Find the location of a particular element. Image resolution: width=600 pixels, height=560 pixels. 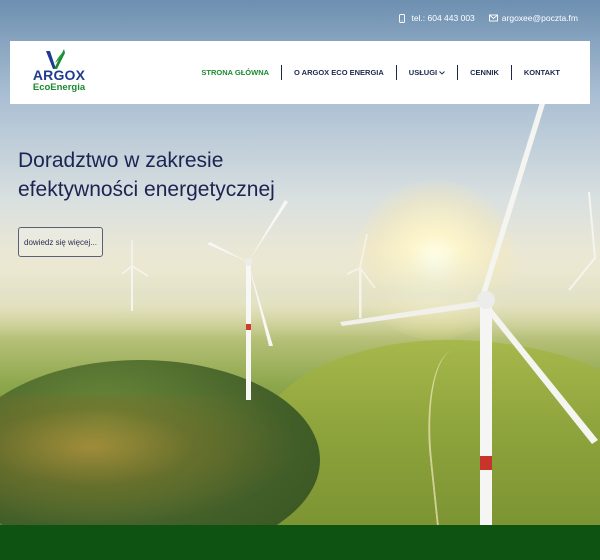

hero-title-line-2: efektywności energetycznej is located at coordinates (146, 189).